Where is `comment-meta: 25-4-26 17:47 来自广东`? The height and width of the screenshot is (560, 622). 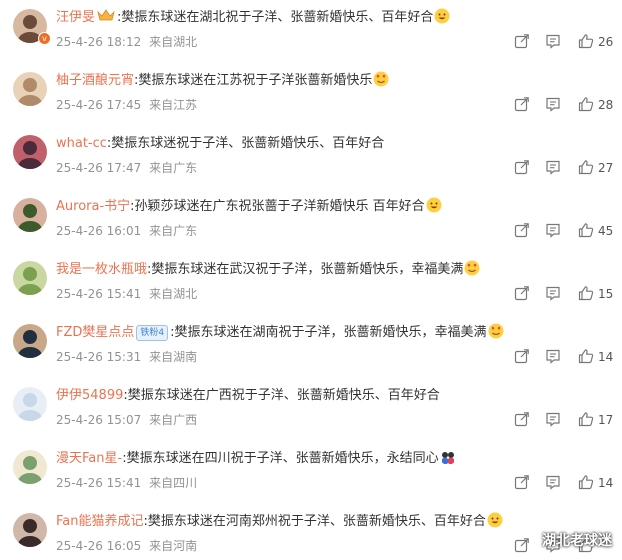
comment-meta: 25-4-26 17:47 来自广东 is located at coordinates (126, 168).